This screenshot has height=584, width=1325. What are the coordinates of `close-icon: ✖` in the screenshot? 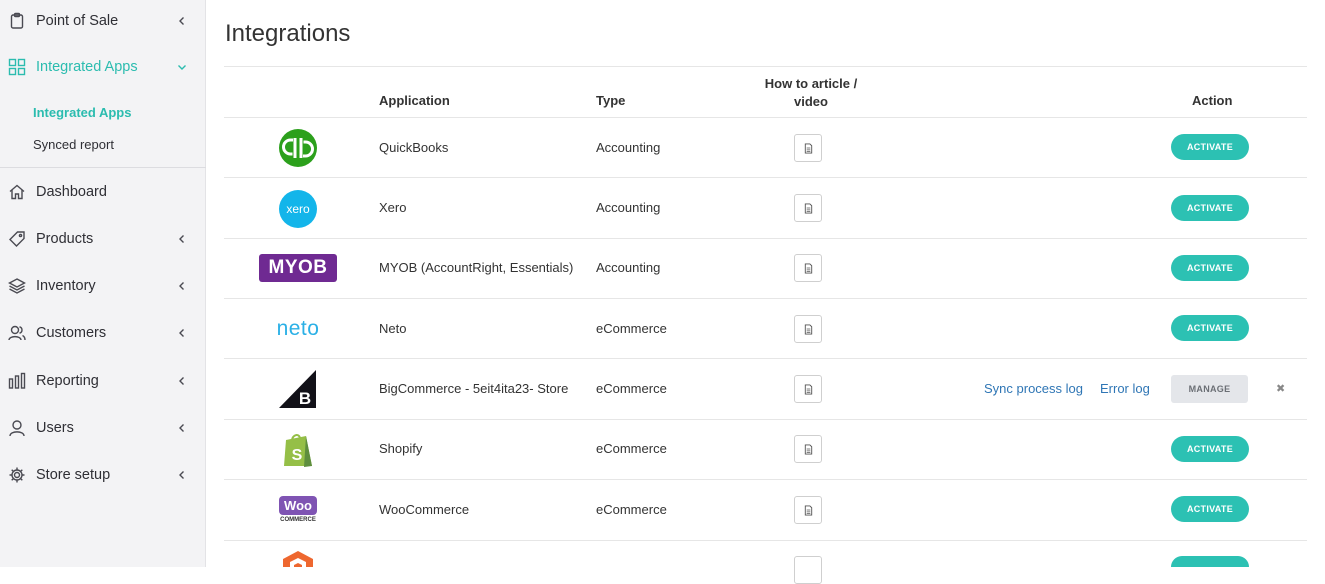 It's located at (1280, 388).